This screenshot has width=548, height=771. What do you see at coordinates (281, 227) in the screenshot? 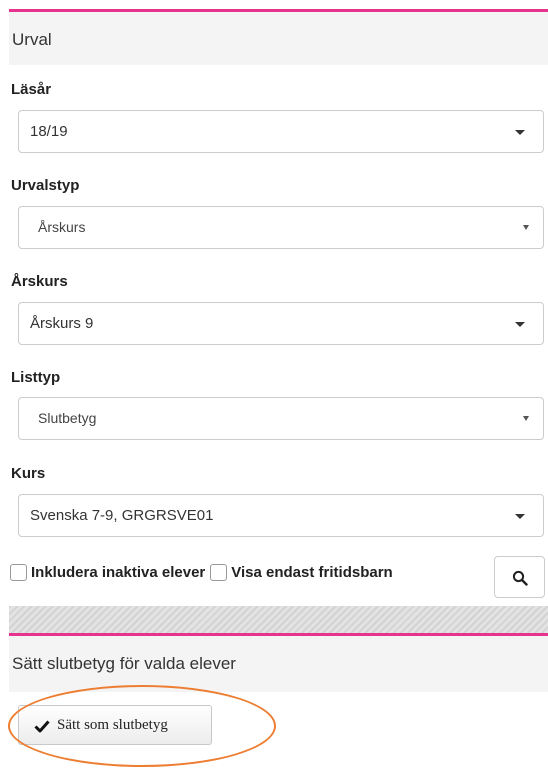
I see `urvalstyp-select: Årskurs` at bounding box center [281, 227].